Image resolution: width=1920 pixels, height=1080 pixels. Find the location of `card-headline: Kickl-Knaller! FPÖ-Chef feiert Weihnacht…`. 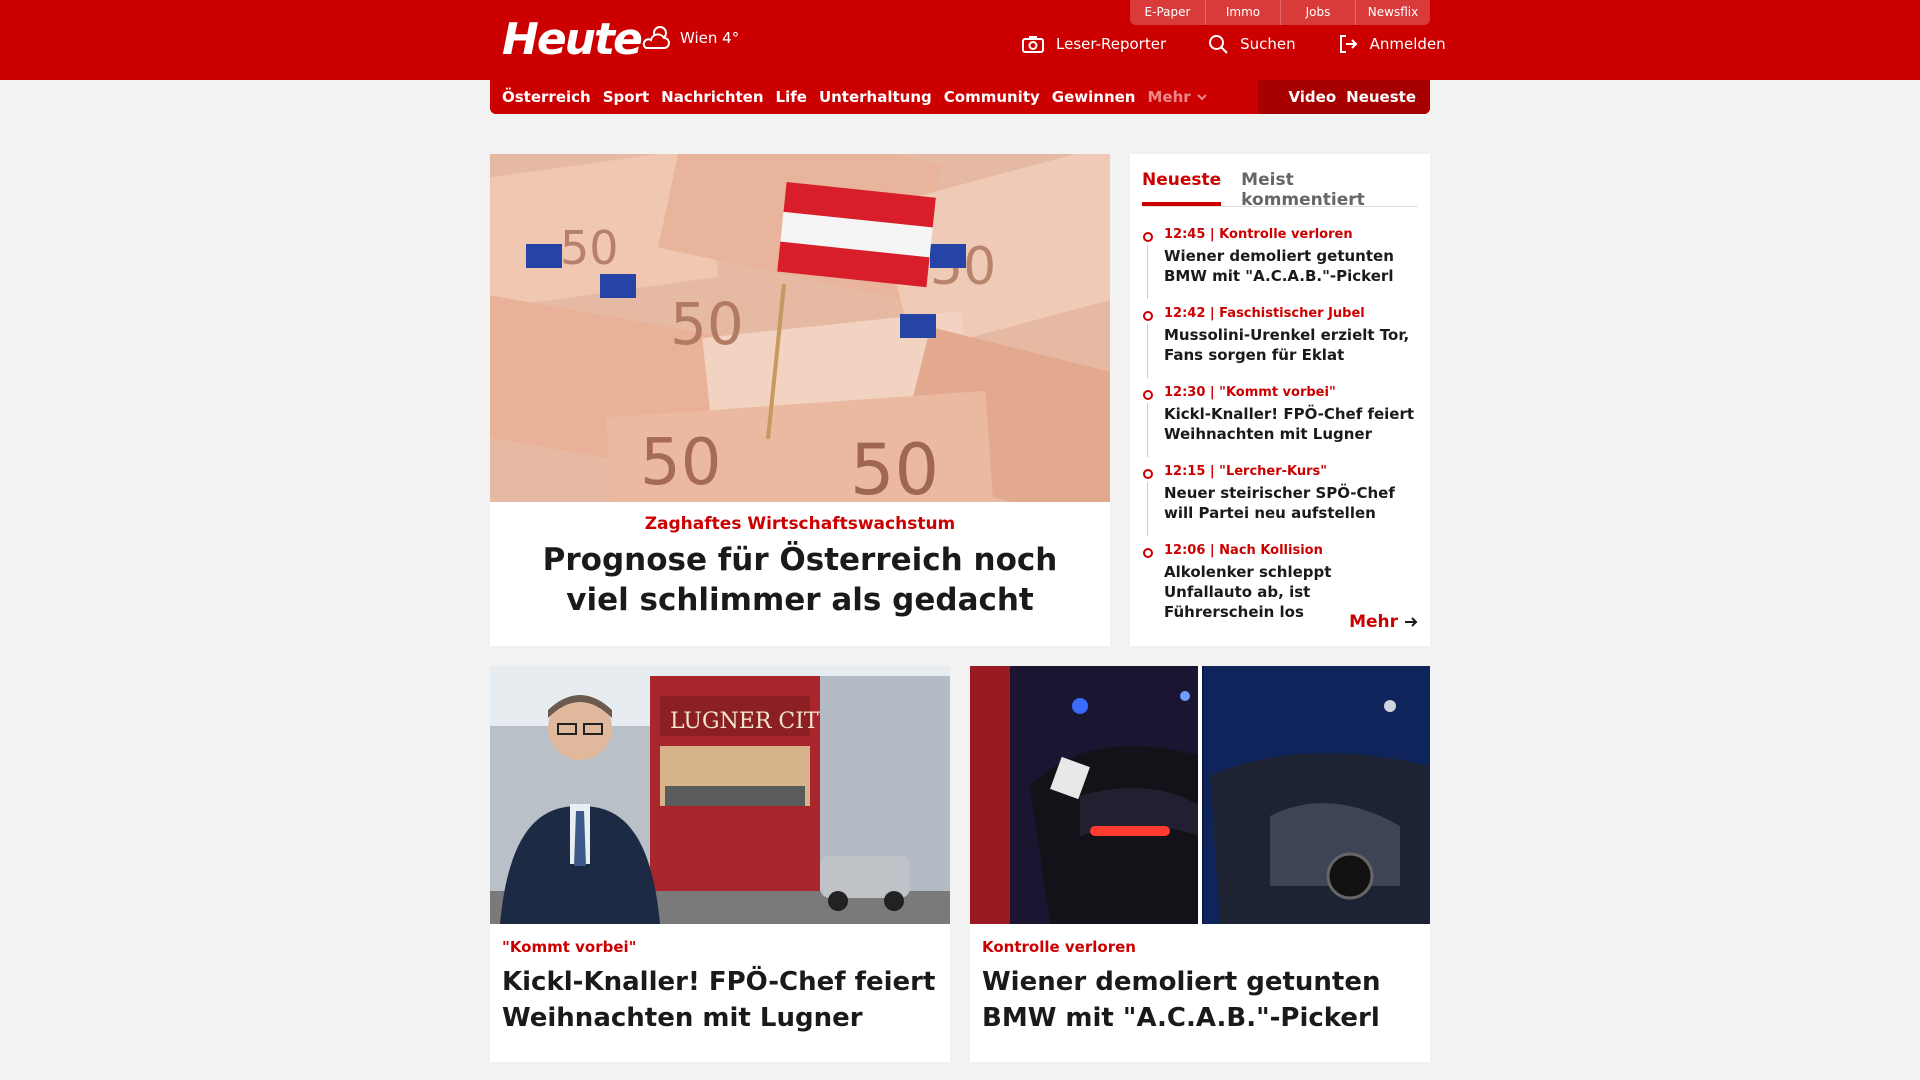

card-headline: Kickl-Knaller! FPÖ-Chef feiert Weihnacht… is located at coordinates (720, 1000).